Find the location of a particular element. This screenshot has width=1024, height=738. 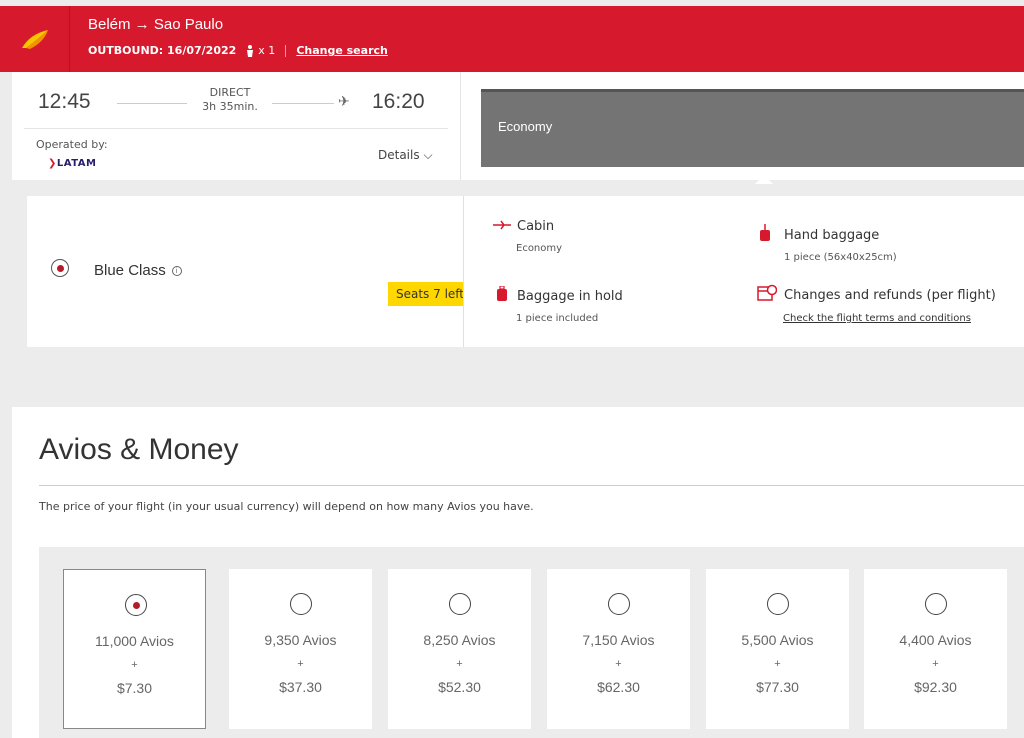

passenger-count: x 1 is located at coordinates (260, 50).